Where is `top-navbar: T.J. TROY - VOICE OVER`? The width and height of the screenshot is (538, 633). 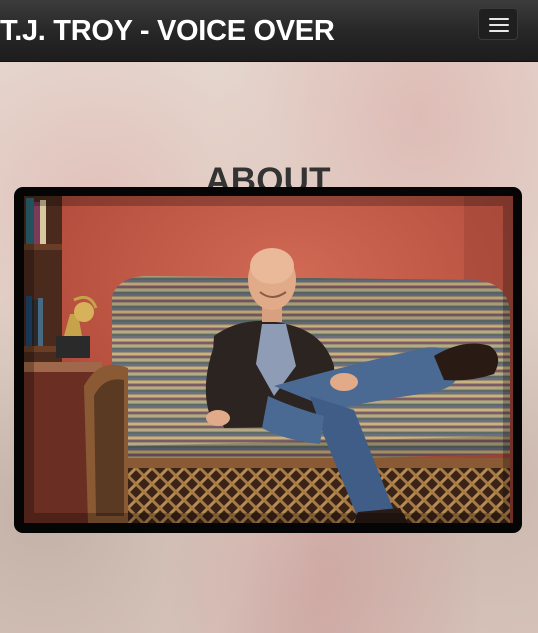 top-navbar: T.J. TROY - VOICE OVER is located at coordinates (269, 31).